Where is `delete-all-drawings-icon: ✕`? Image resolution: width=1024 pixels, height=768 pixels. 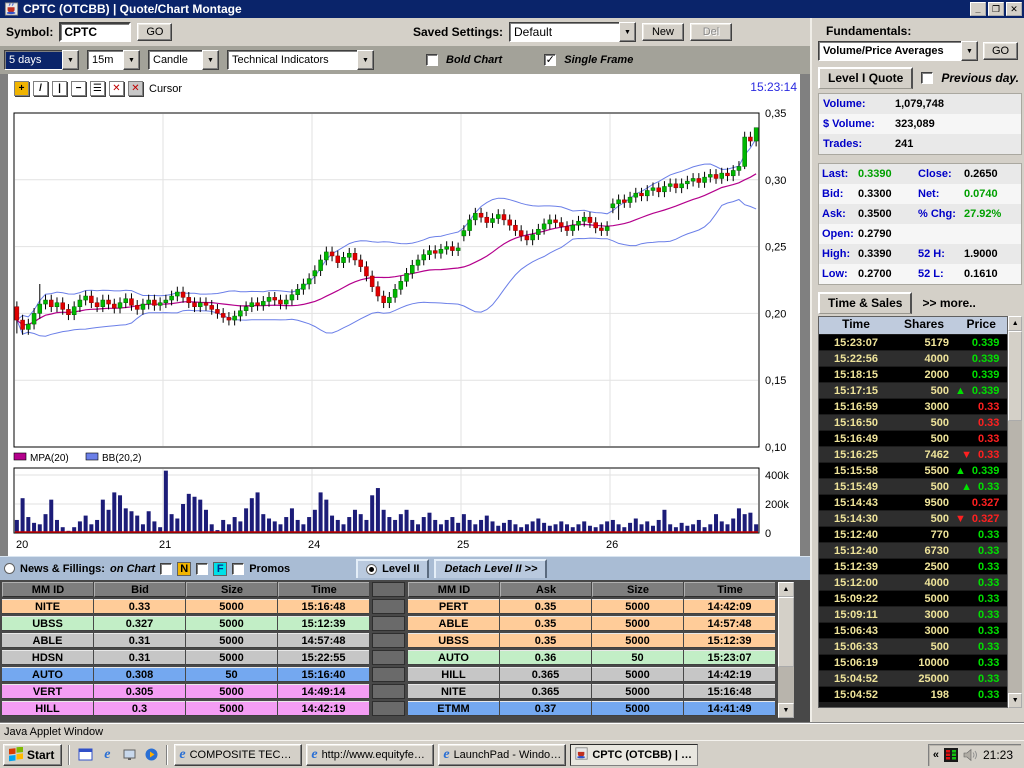 delete-all-drawings-icon: ✕ is located at coordinates (135, 88).